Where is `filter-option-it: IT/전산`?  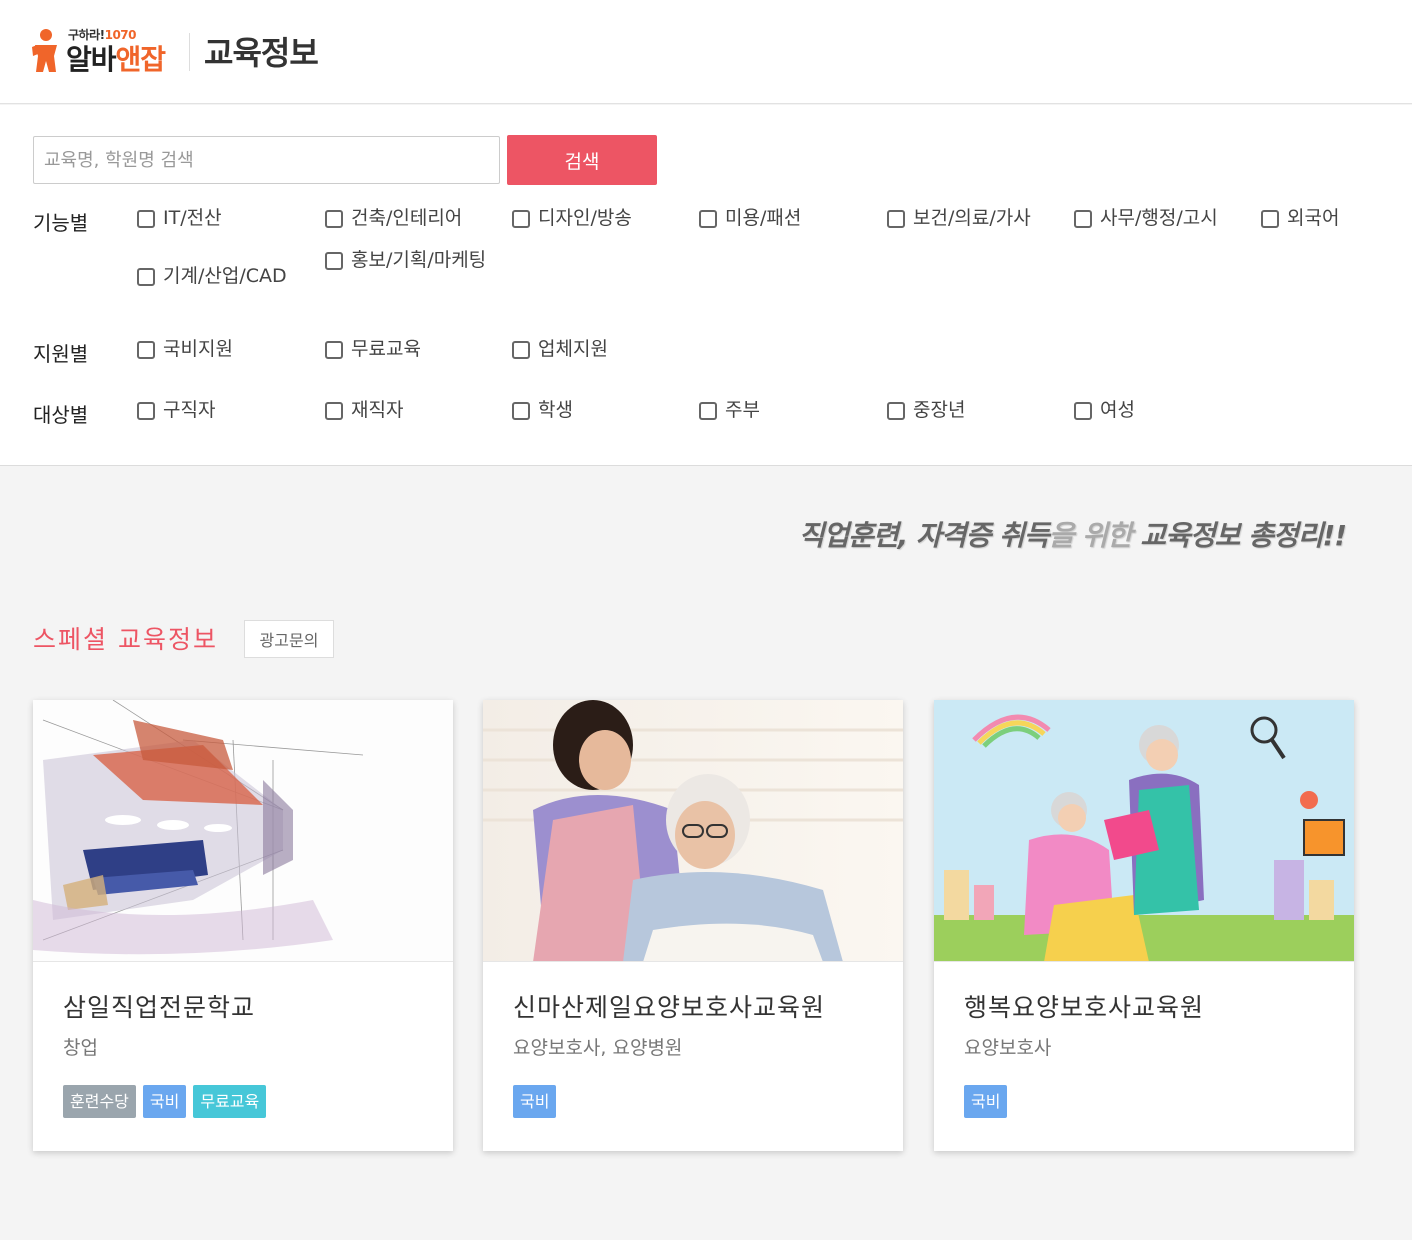
filter-option-it: IT/전산 is located at coordinates (179, 218).